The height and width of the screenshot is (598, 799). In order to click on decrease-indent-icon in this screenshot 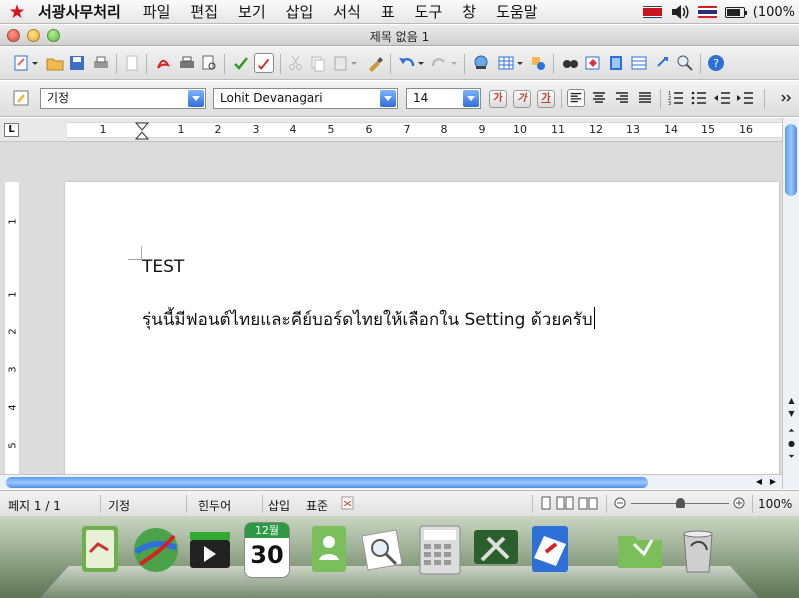, I will do `click(722, 98)`.